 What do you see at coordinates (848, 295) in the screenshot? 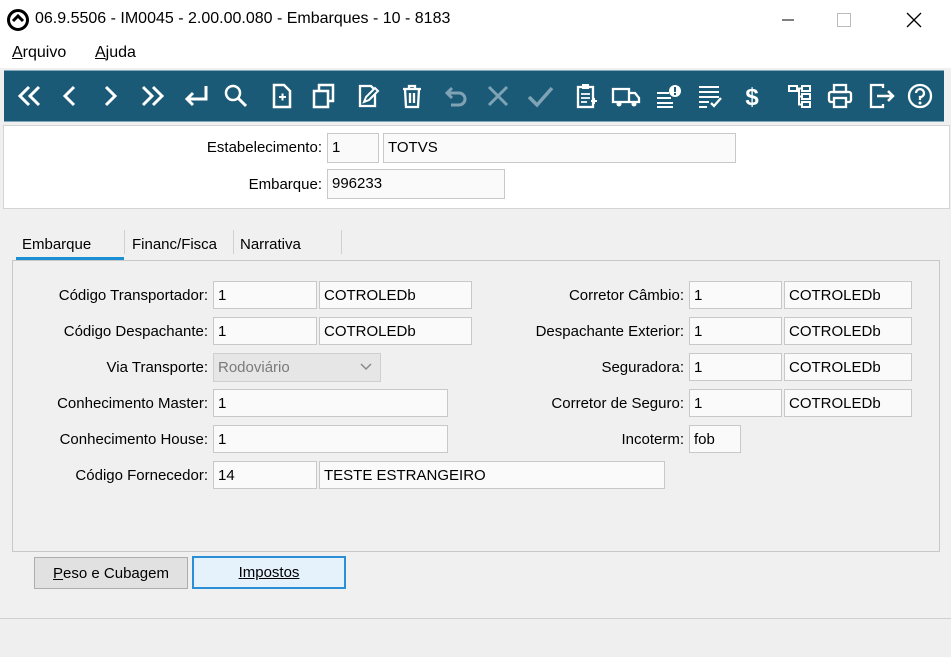
I see `corretor-cambio-name-field: COTROLEDb` at bounding box center [848, 295].